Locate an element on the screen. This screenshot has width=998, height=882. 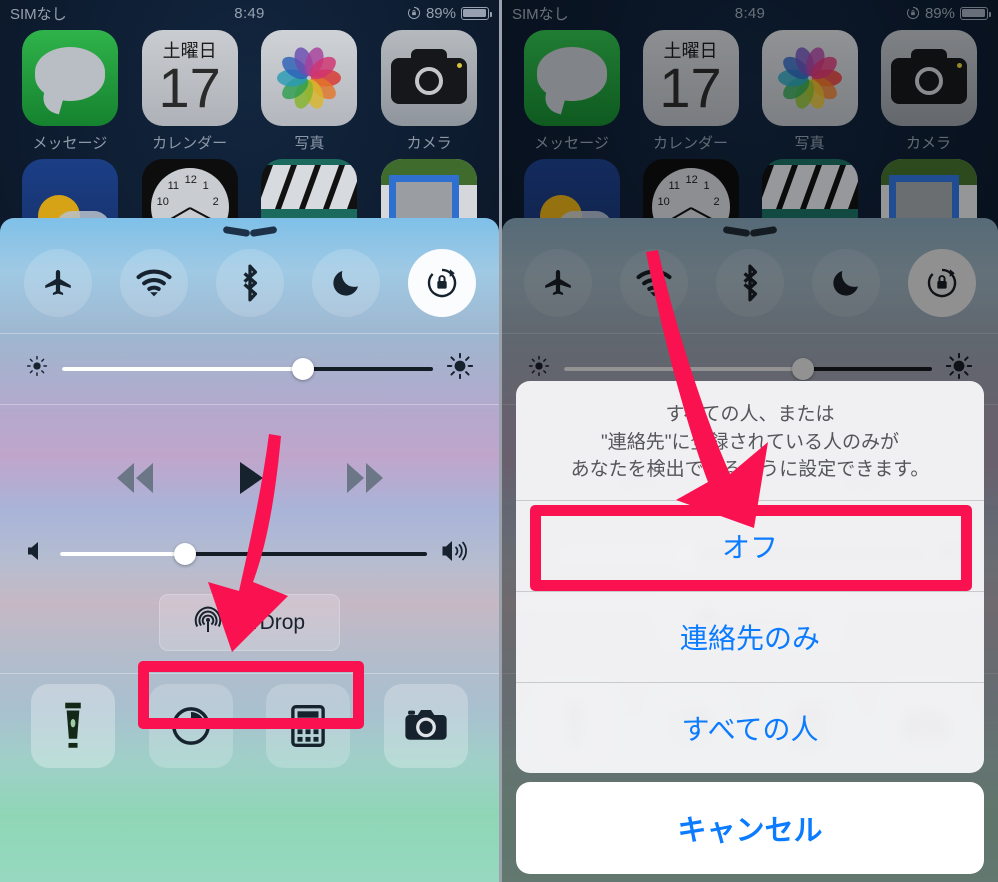
airdrop-button: AirDrop is located at coordinates (249, 622).